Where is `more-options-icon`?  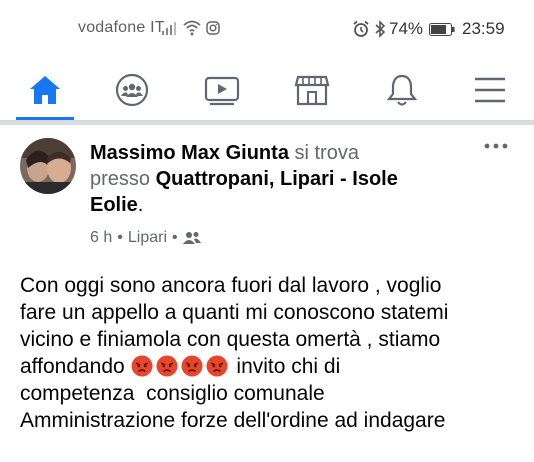
more-options-icon is located at coordinates (496, 146).